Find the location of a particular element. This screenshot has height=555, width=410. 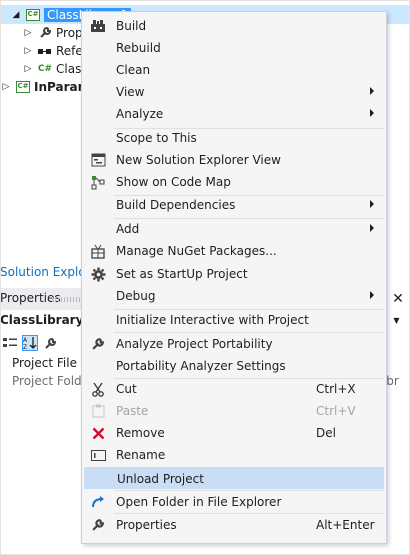

references-icon is located at coordinates (45, 51).